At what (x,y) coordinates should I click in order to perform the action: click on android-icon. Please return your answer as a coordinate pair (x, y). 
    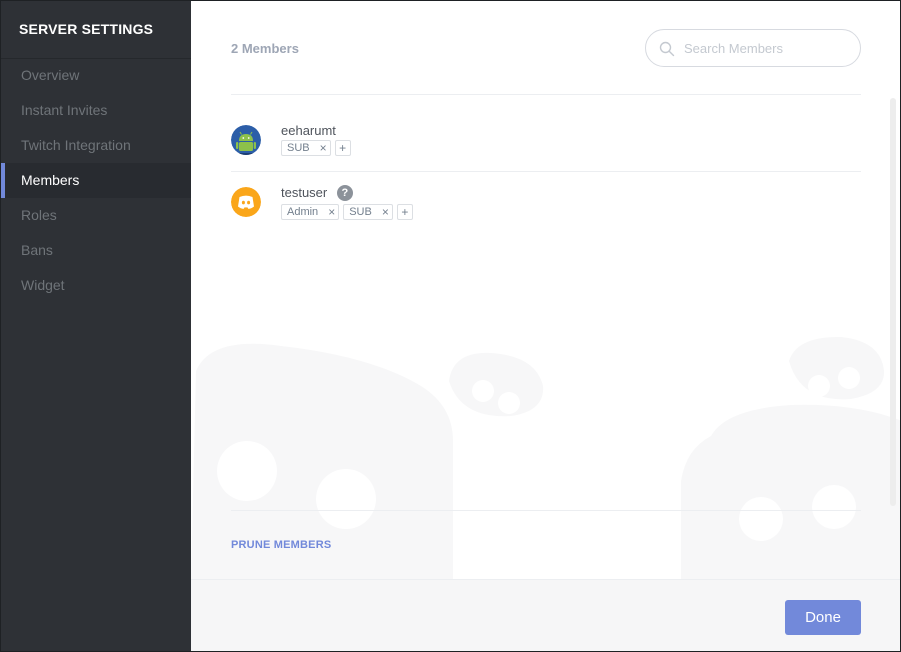
    Looking at the image, I should click on (246, 140).